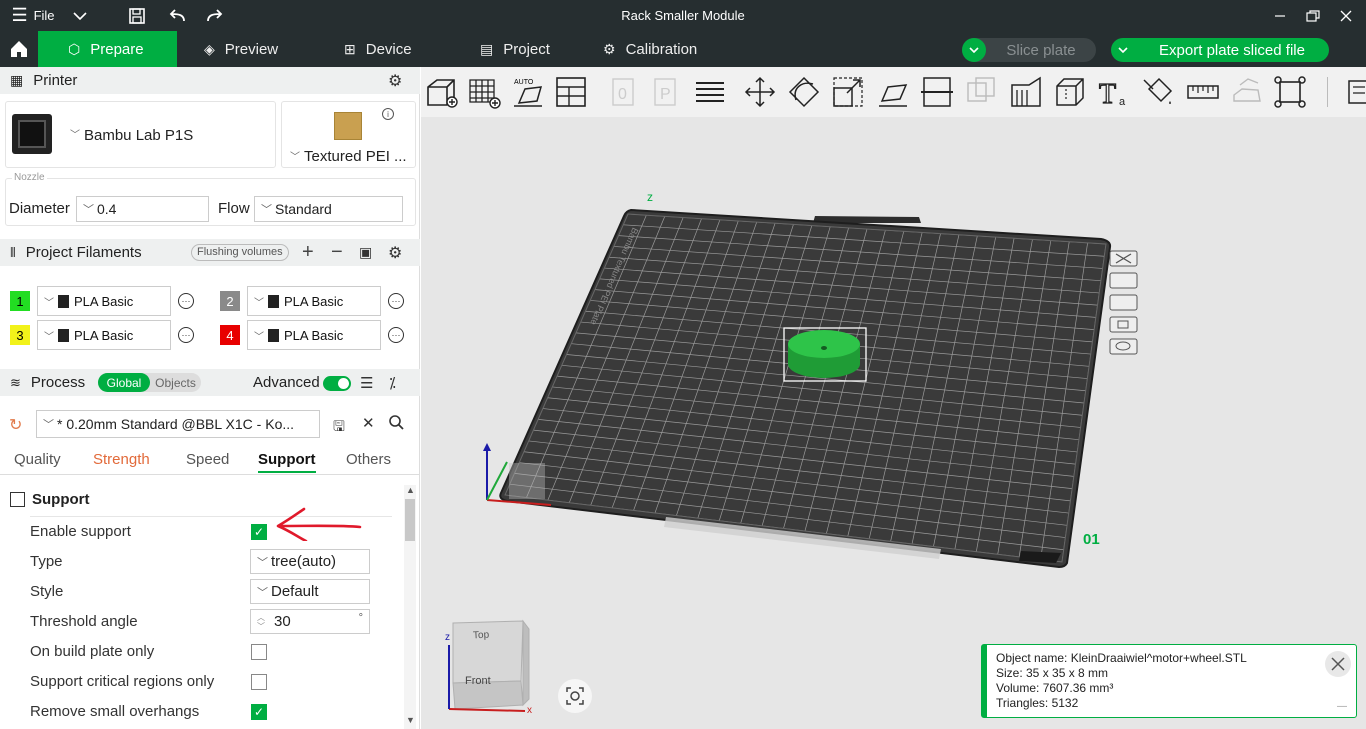 The image size is (1366, 729). What do you see at coordinates (1352, 92) in the screenshot?
I see `more-tools-icon` at bounding box center [1352, 92].